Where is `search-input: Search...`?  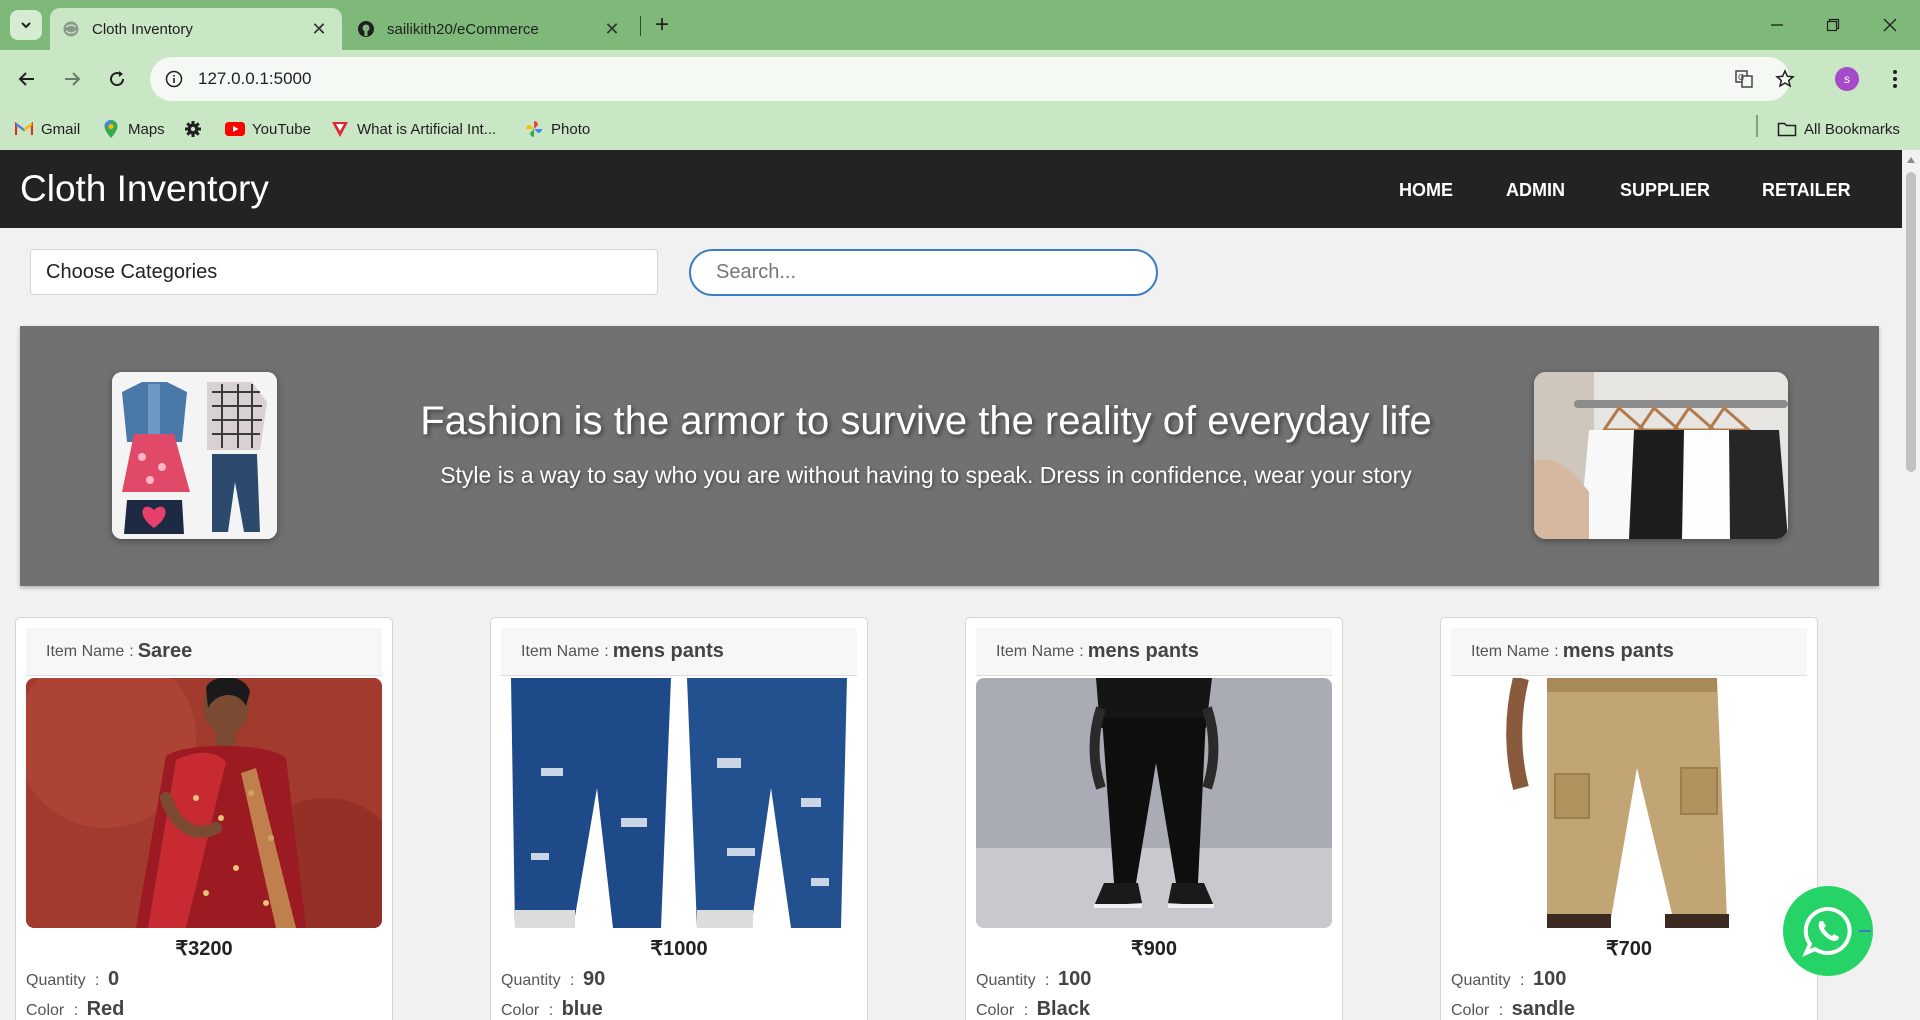 search-input: Search... is located at coordinates (923, 272).